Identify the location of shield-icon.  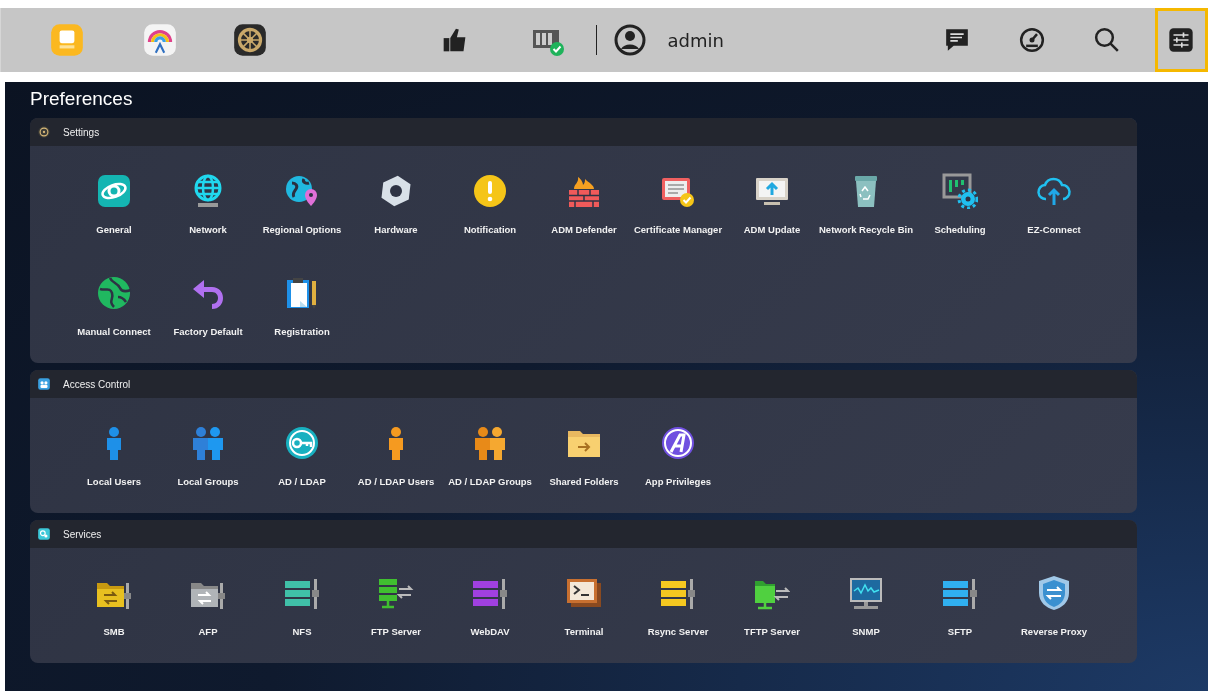
(1054, 593).